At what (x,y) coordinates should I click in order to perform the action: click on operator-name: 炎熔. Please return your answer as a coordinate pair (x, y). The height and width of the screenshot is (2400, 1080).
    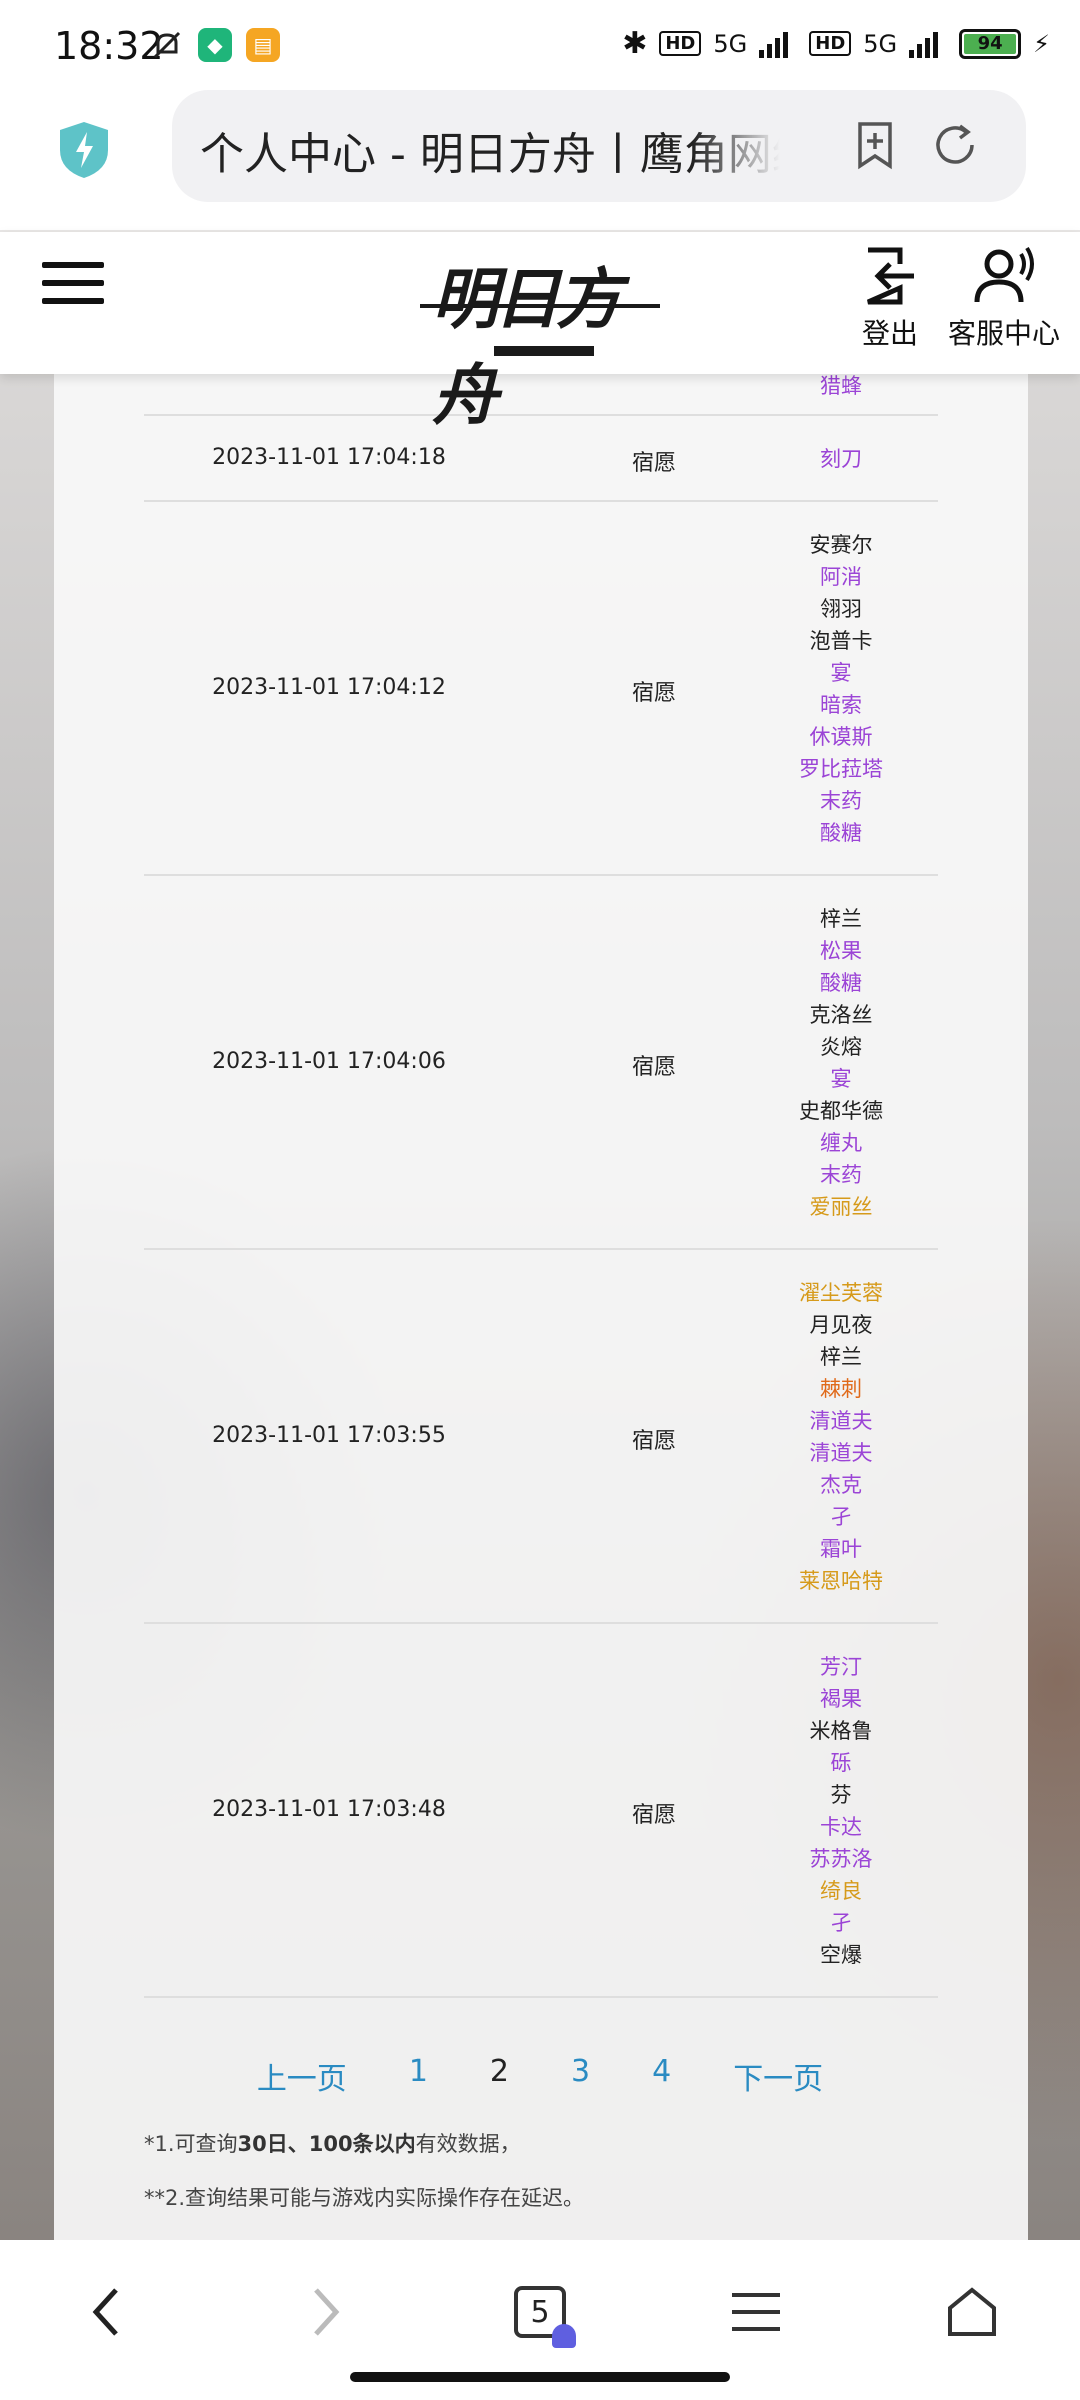
    Looking at the image, I should click on (841, 1047).